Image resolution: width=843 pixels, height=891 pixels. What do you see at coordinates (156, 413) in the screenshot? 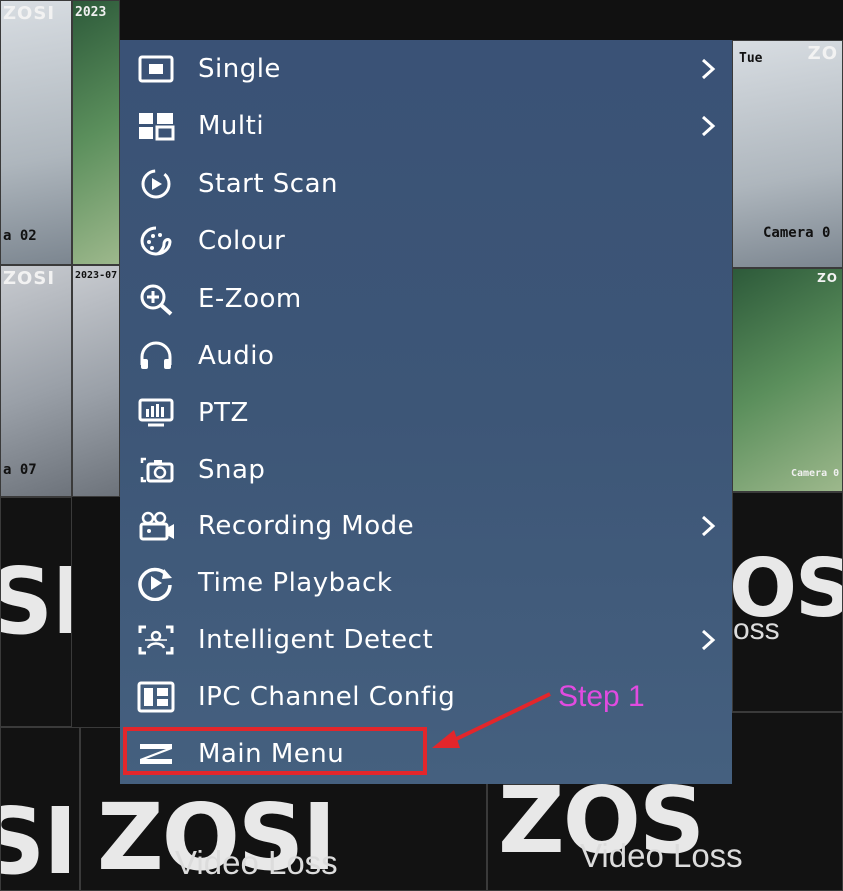
I see `ptz-icon` at bounding box center [156, 413].